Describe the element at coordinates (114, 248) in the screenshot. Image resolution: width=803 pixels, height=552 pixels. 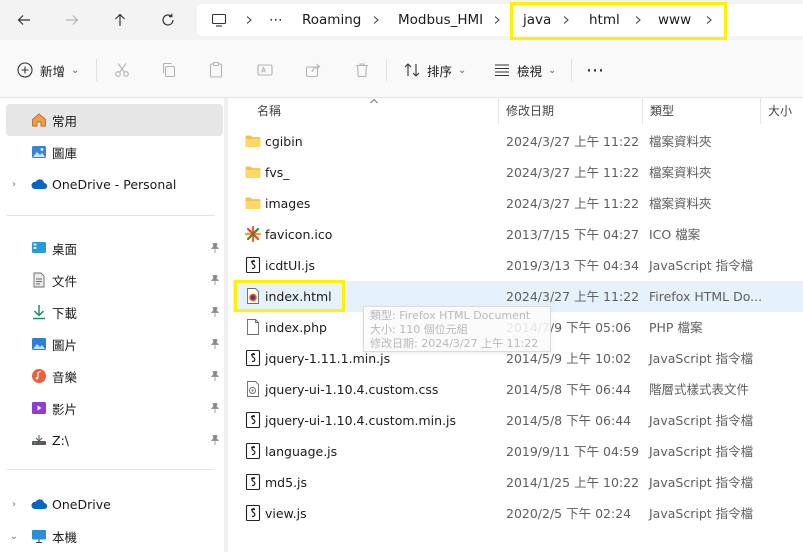
I see `nav-item-desktop: 桌面` at that location.